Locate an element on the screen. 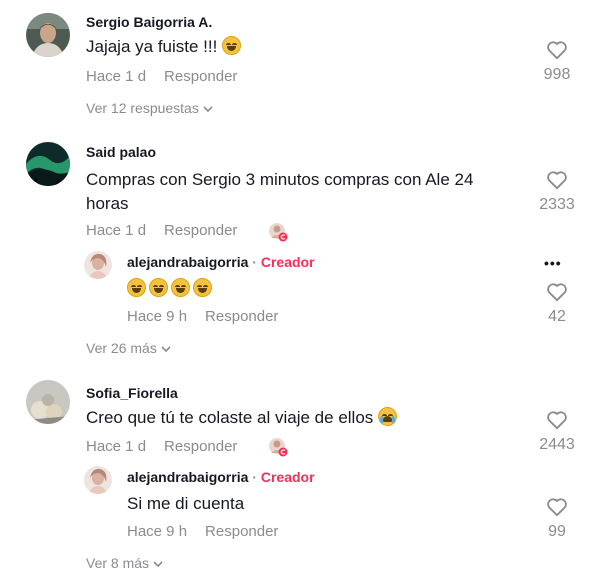  view-replies-button: Ver 12 respuestas is located at coordinates (149, 108).